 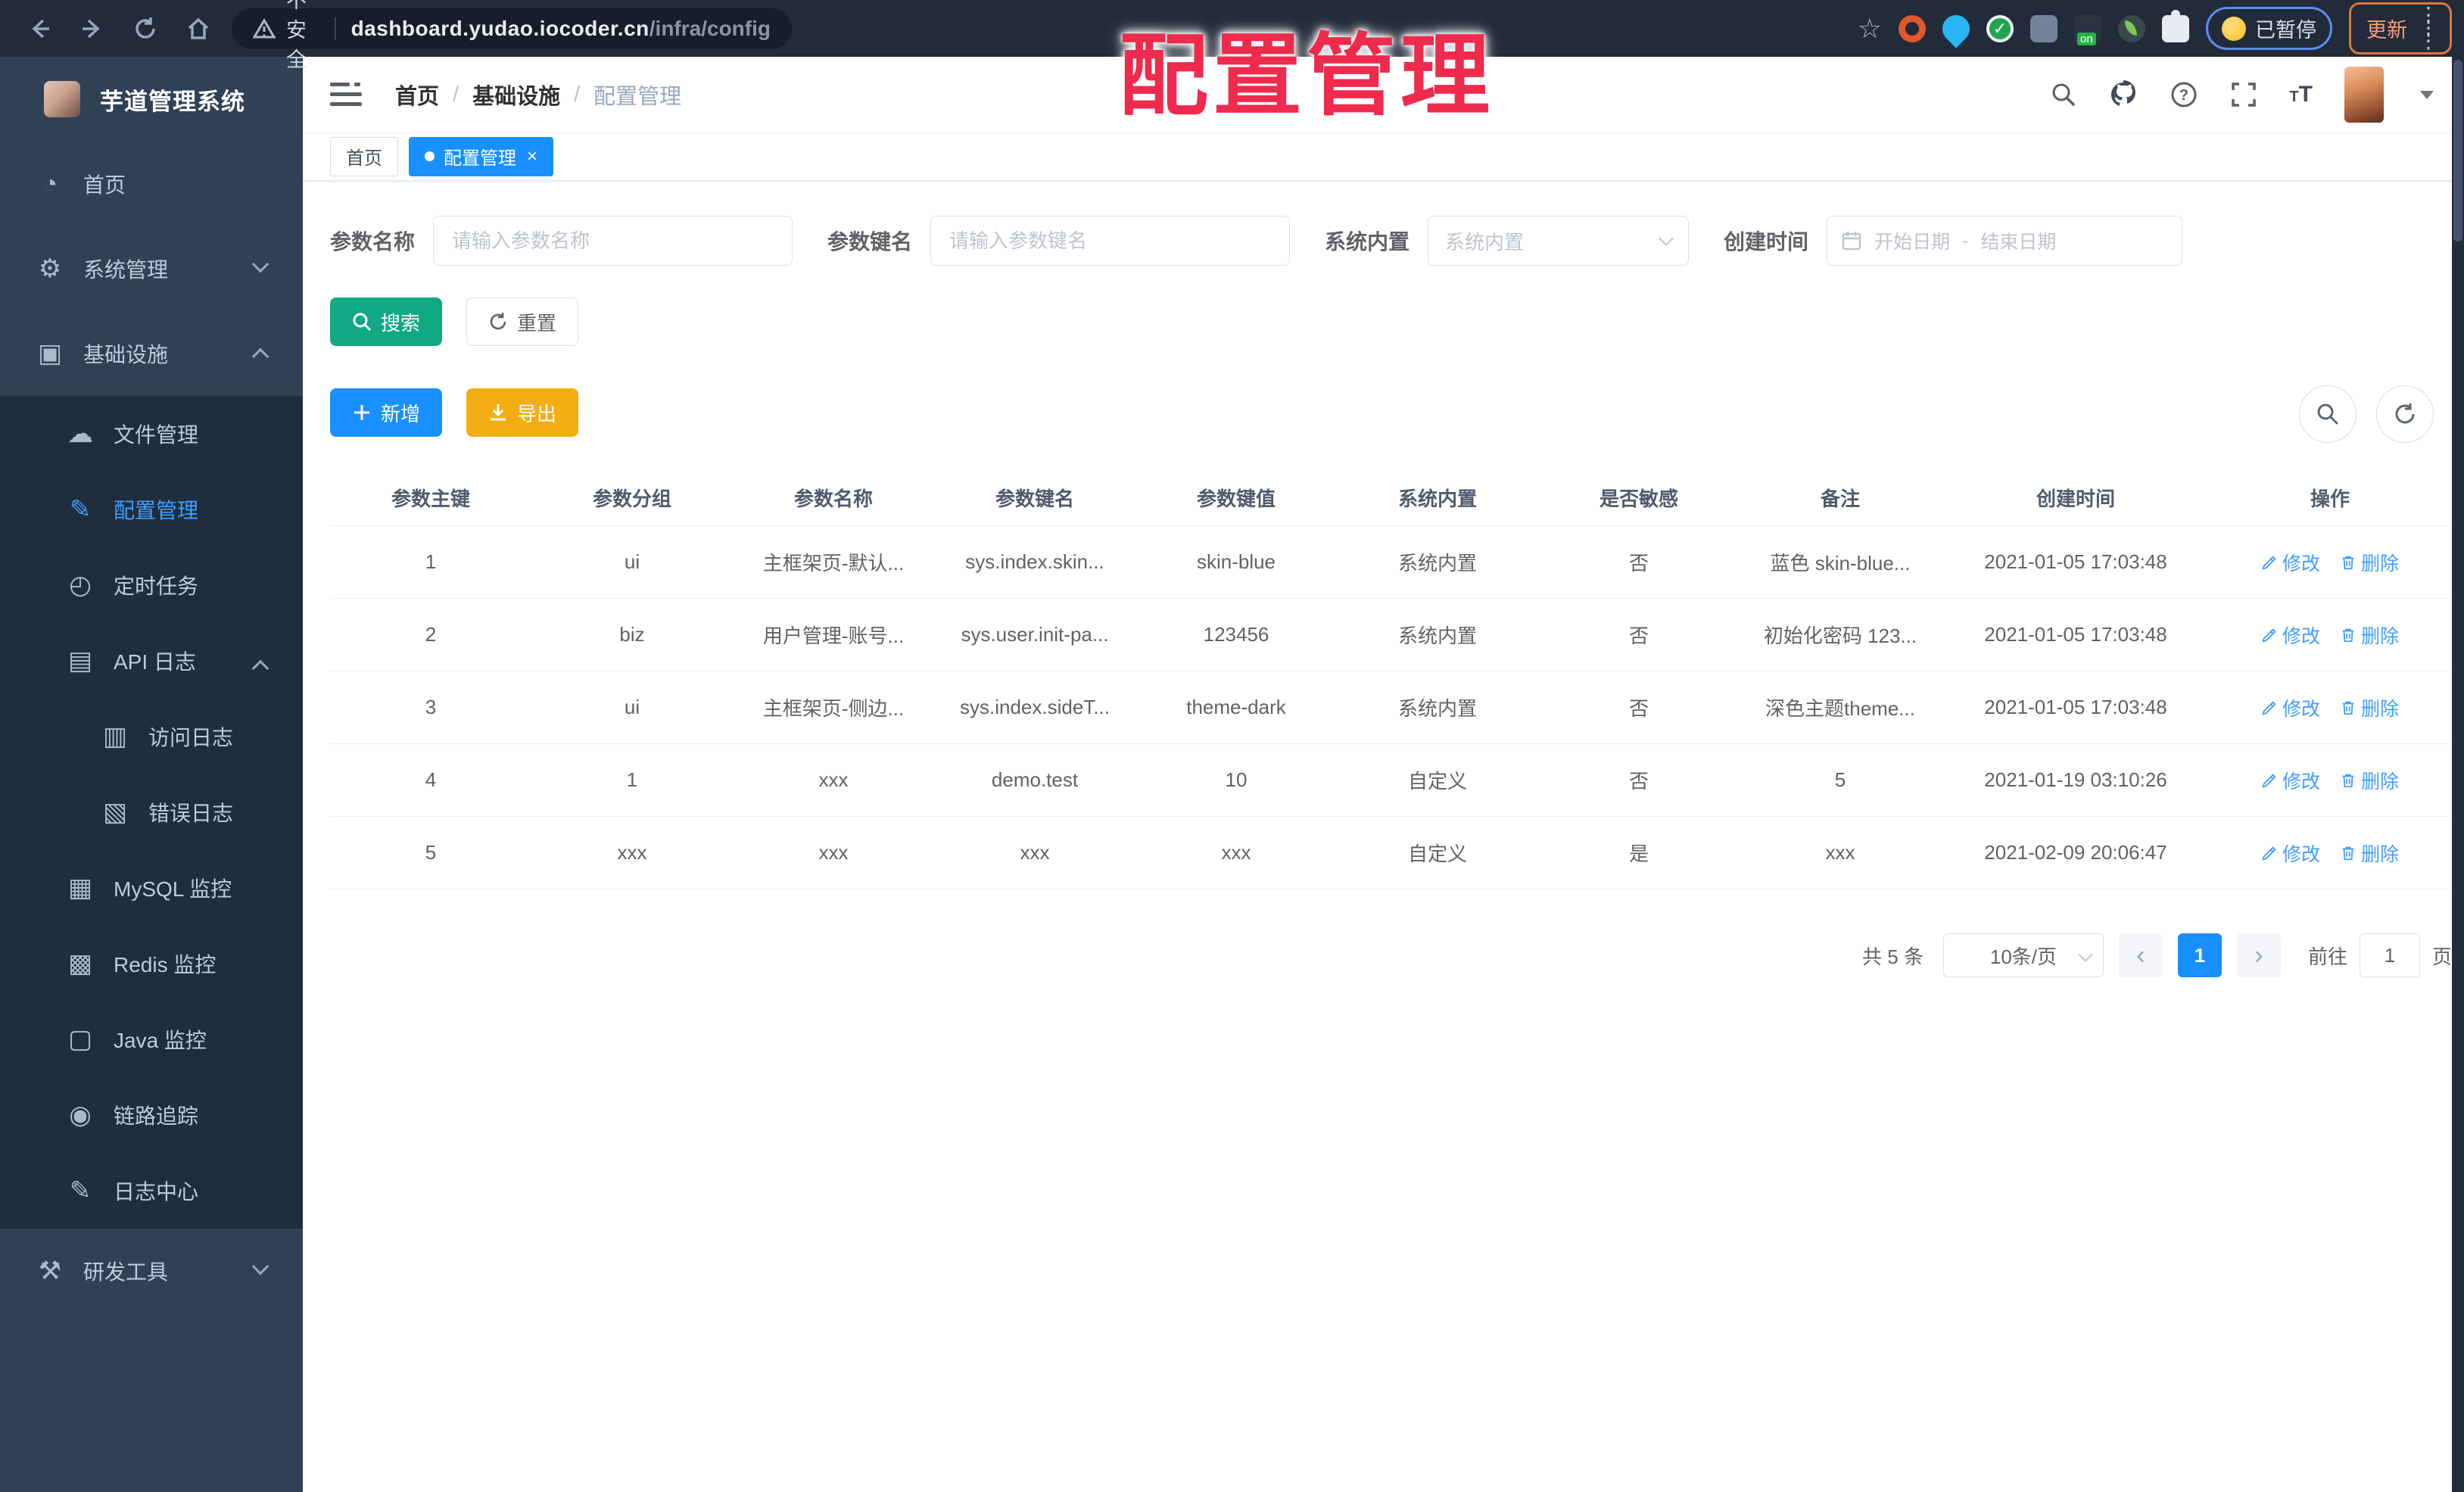 What do you see at coordinates (386, 321) in the screenshot?
I see `search-button: 搜索` at bounding box center [386, 321].